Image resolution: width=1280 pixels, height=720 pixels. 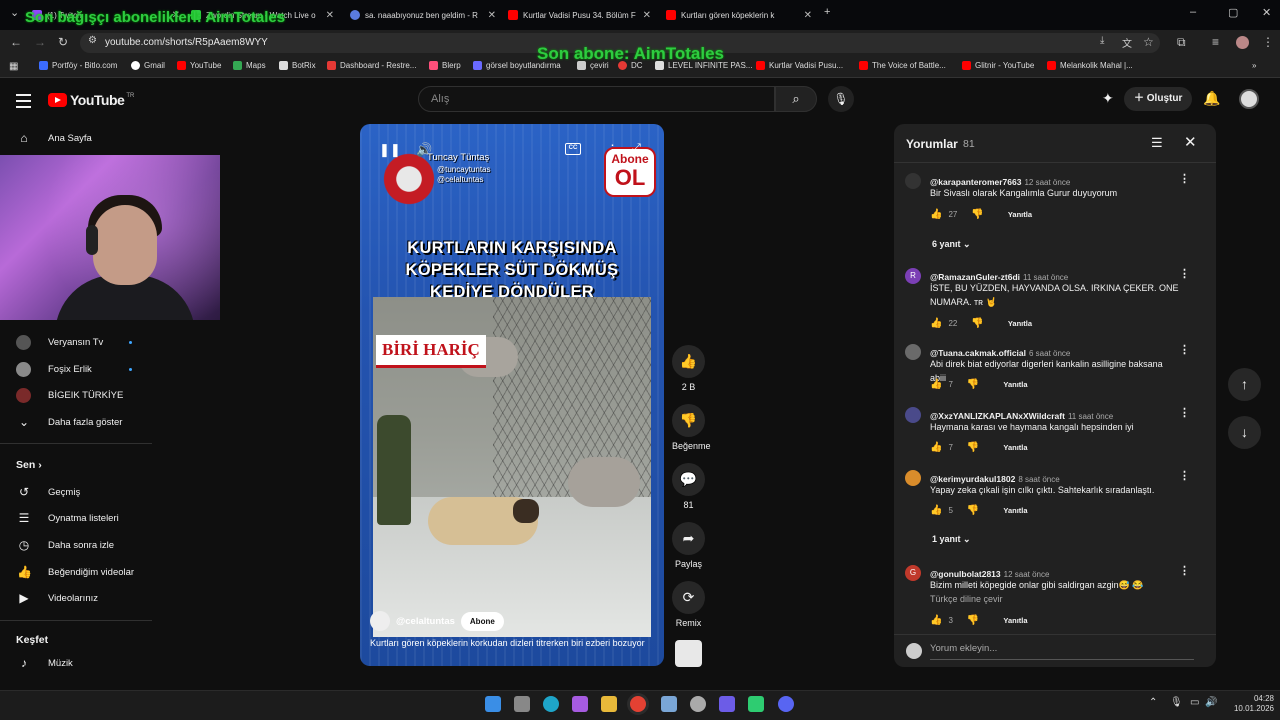 What do you see at coordinates (1108, 98) in the screenshot?
I see `sparkle-icon: ✦` at bounding box center [1108, 98].